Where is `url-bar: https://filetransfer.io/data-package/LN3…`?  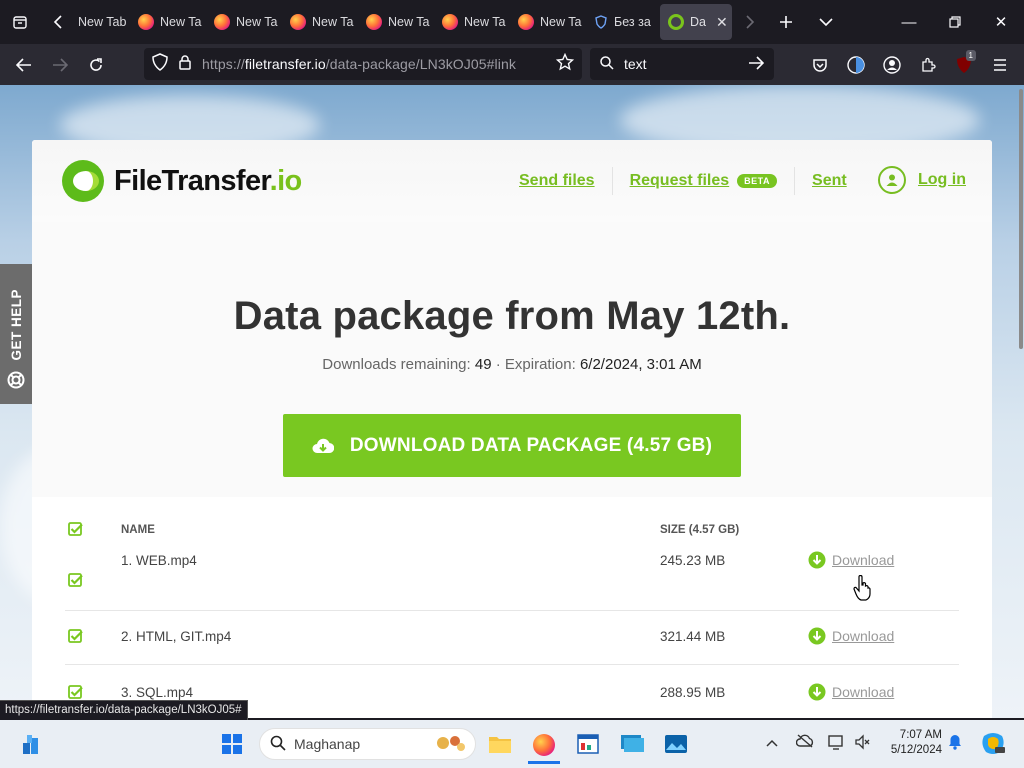
url-bar: https://filetransfer.io/data-package/LN3… is located at coordinates (363, 64).